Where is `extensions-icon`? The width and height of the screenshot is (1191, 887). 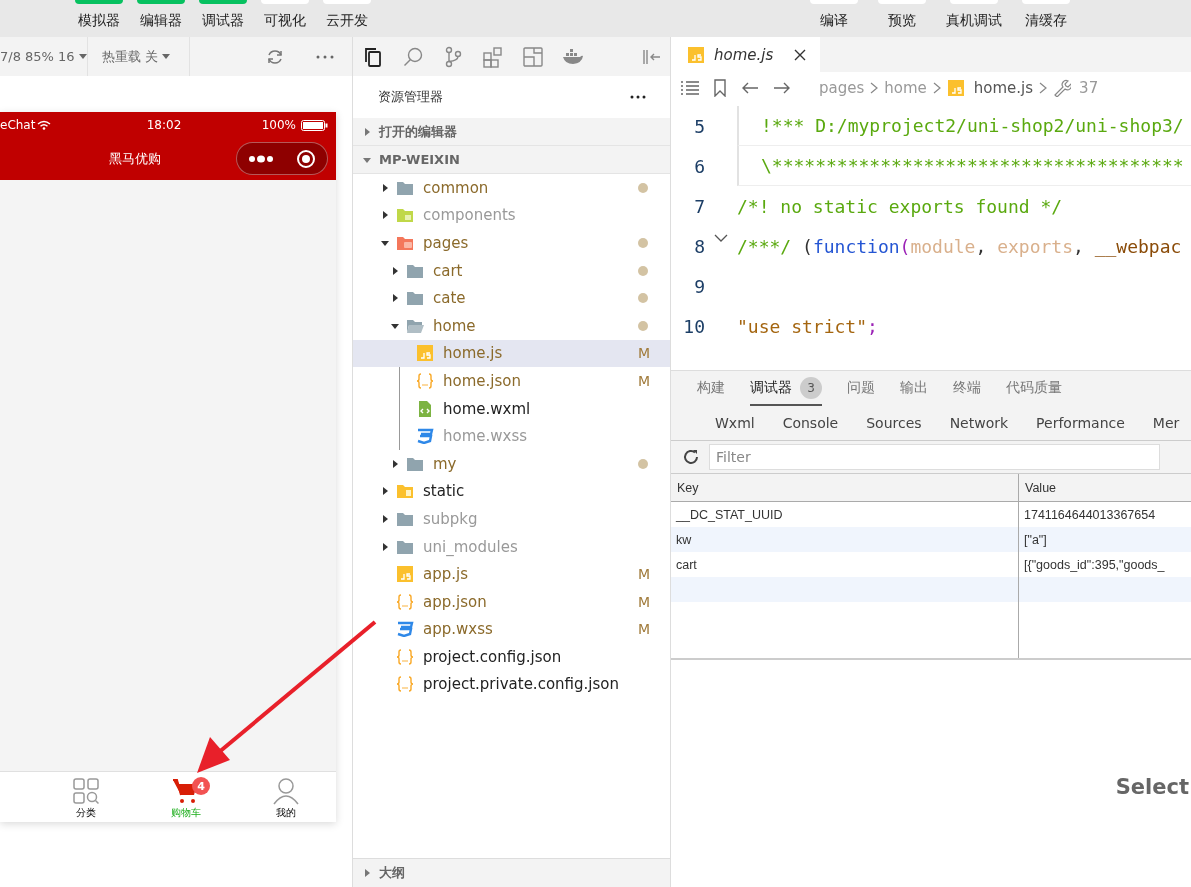
extensions-icon is located at coordinates (493, 56).